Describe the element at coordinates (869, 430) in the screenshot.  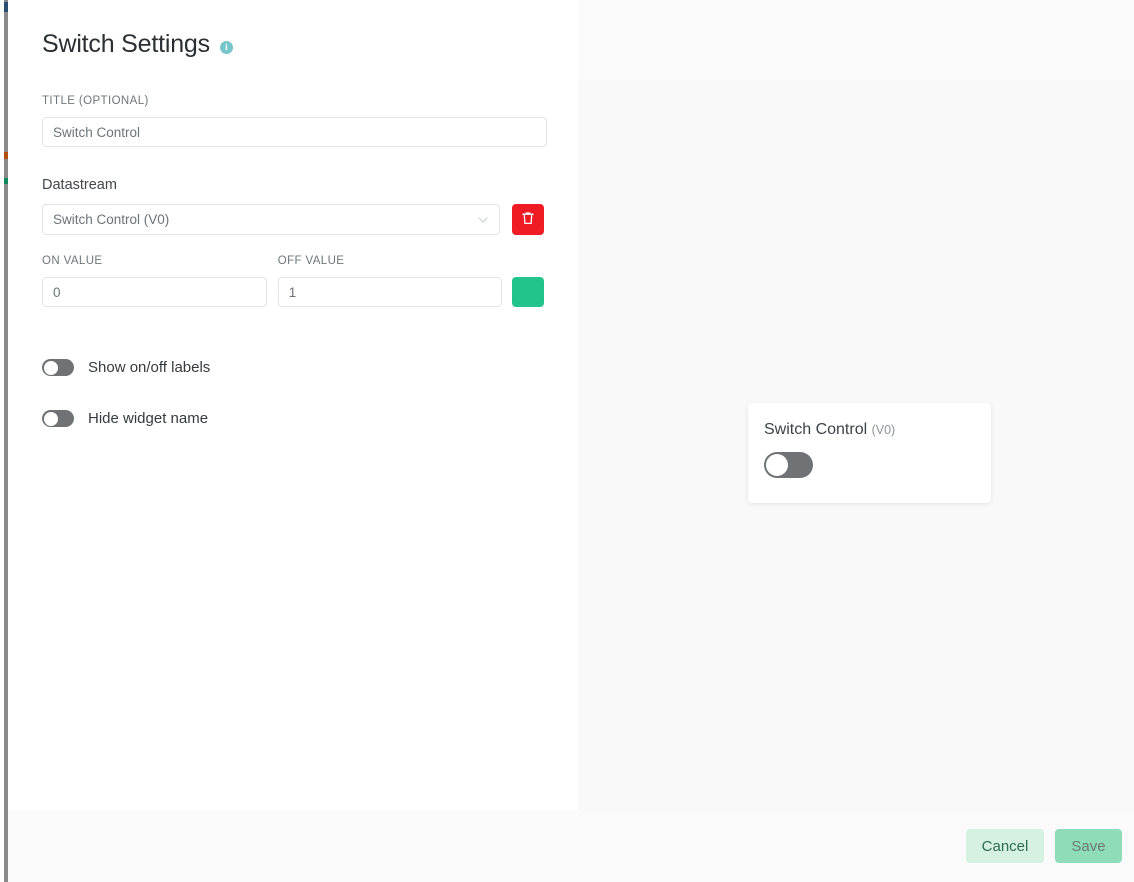
I see `preview-widget-title: Switch Control (V0)` at that location.